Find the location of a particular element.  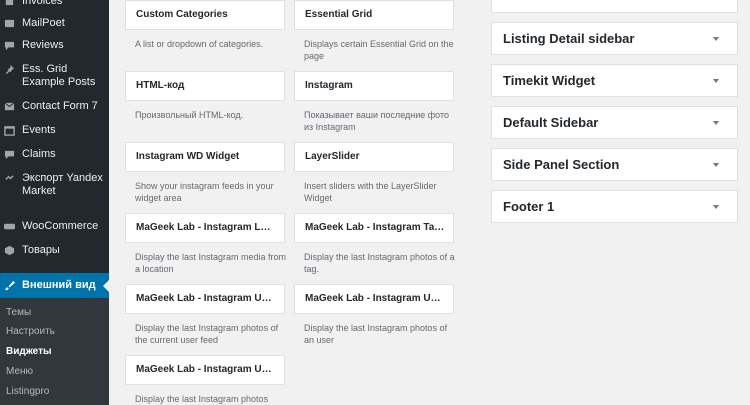

menu-item-appearance: Внешний вид is located at coordinates (54, 285).